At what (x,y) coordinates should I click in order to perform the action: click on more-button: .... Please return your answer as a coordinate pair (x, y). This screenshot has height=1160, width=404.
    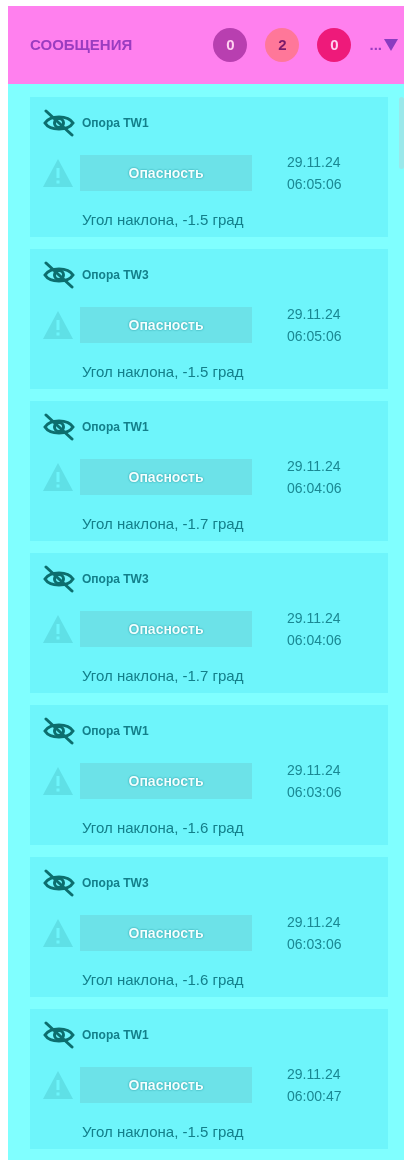
    Looking at the image, I should click on (383, 45).